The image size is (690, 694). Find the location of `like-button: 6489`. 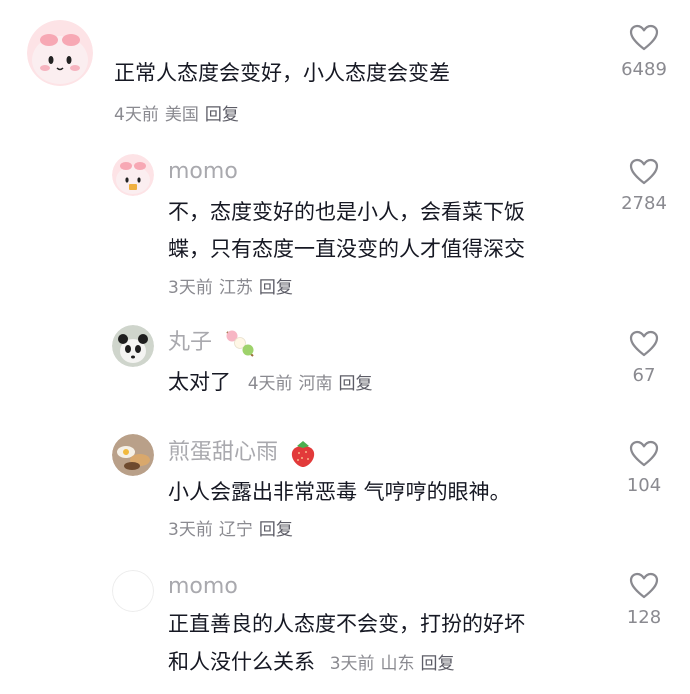

like-button: 6489 is located at coordinates (644, 52).